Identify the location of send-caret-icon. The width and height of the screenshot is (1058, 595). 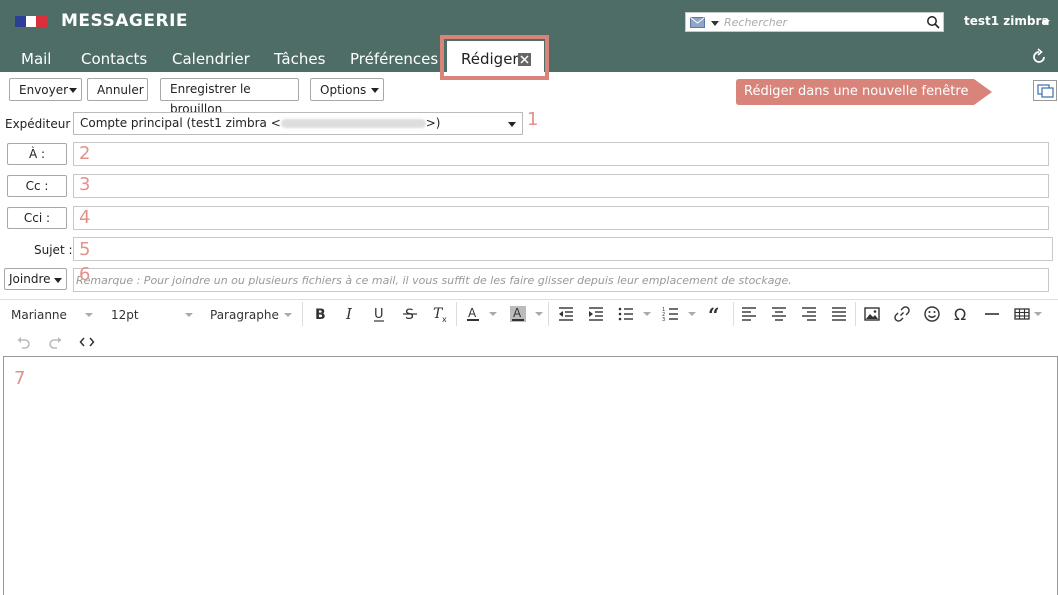
(73, 90).